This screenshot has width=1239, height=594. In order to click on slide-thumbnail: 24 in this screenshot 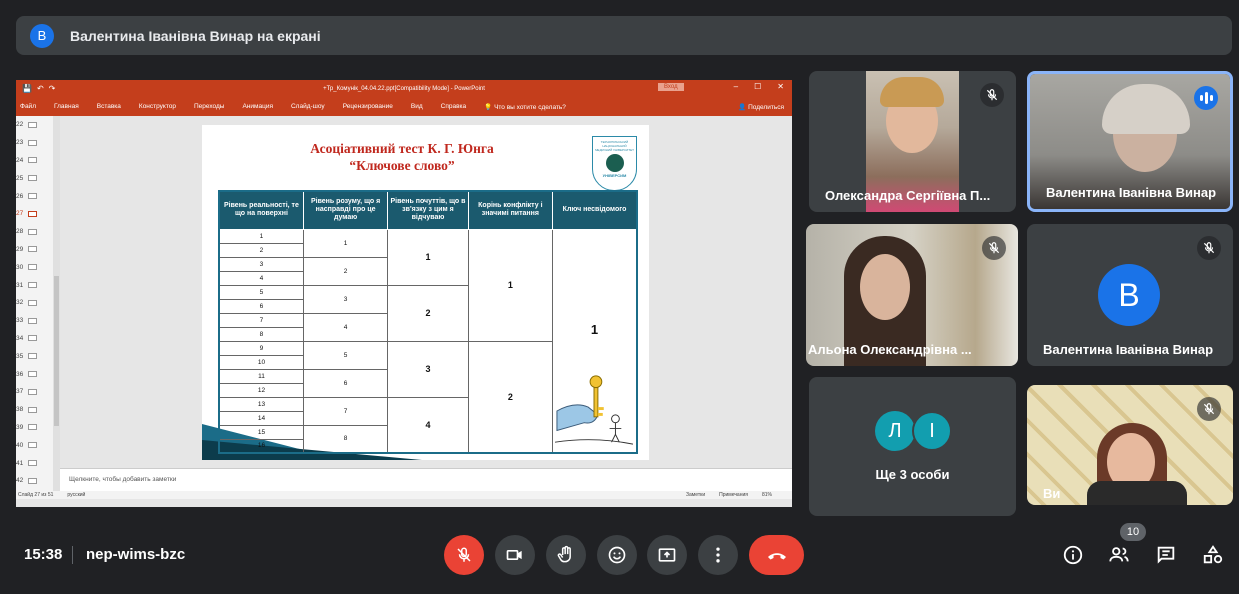, I will do `click(34, 161)`.